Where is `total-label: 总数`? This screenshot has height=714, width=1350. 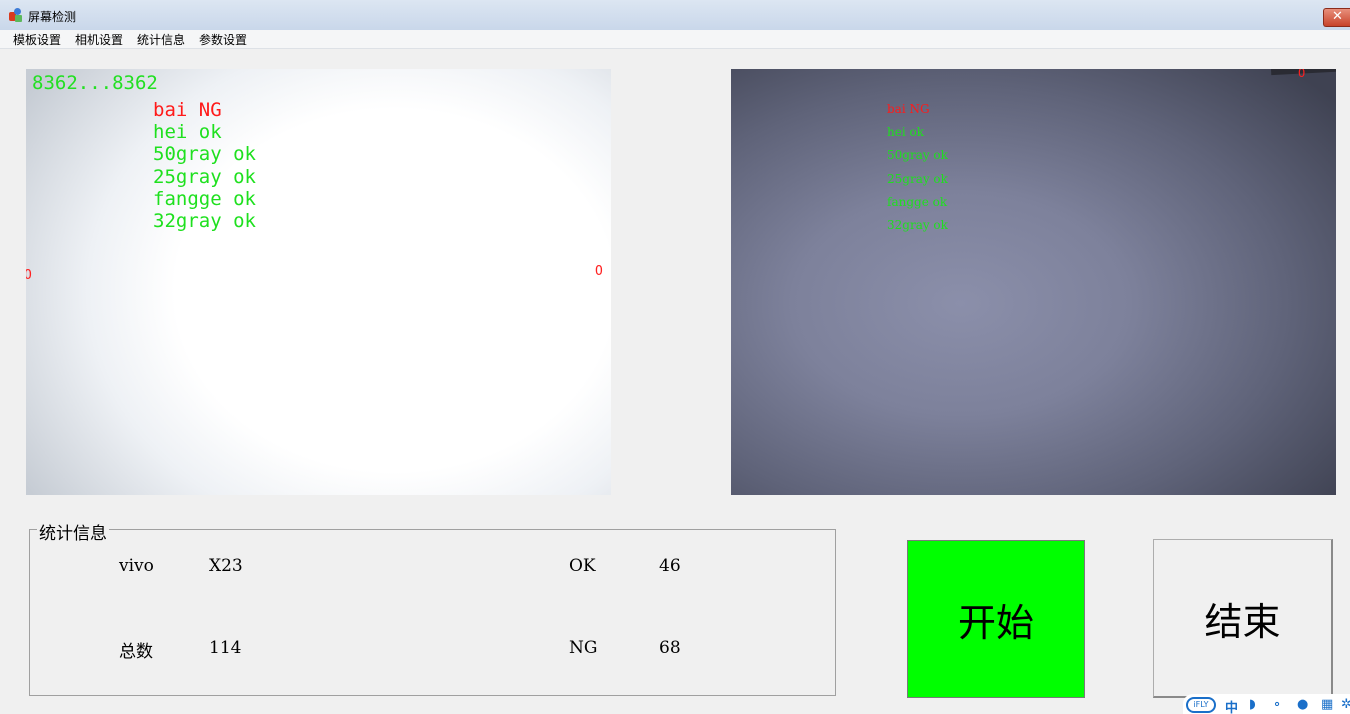
total-label: 总数 is located at coordinates (136, 652).